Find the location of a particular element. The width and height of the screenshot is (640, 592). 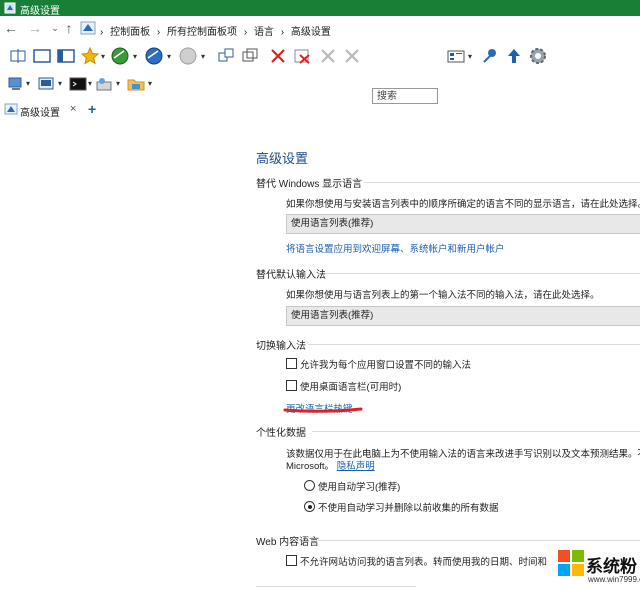

back-icon: ← is located at coordinates (11, 28).